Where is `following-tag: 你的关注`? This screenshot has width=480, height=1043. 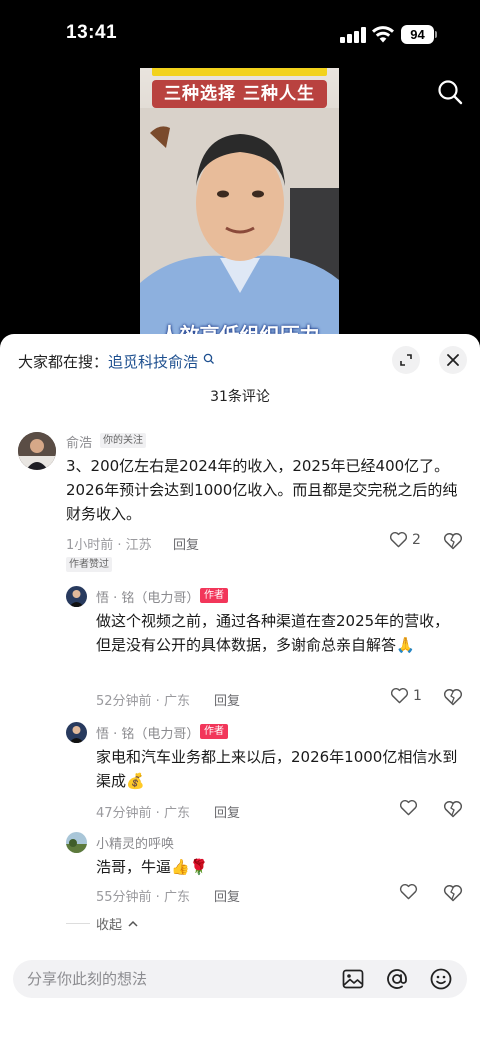 following-tag: 你的关注 is located at coordinates (123, 440).